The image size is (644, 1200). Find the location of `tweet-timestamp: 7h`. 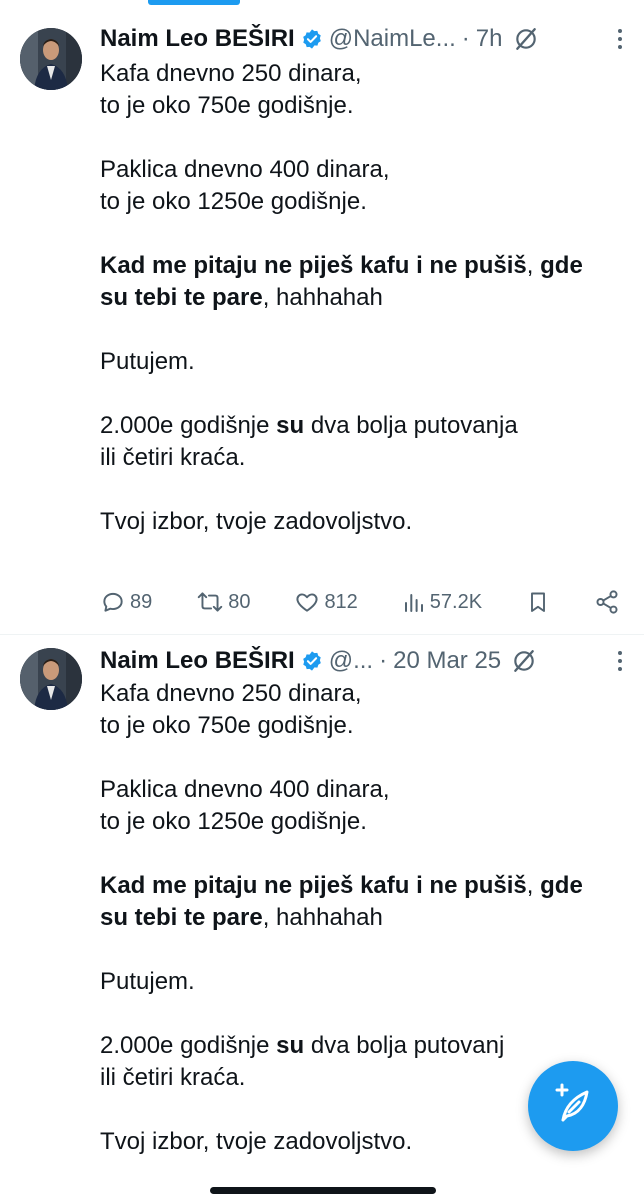

tweet-timestamp: 7h is located at coordinates (489, 39).